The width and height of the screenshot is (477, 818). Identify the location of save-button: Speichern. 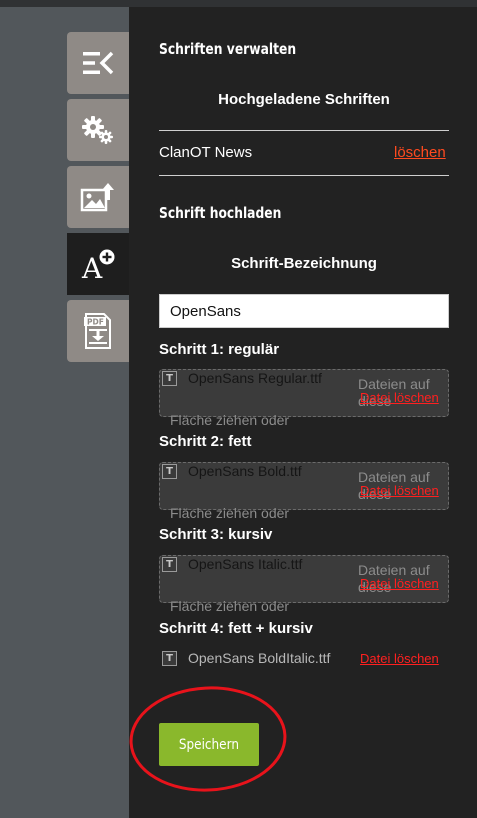
(209, 744).